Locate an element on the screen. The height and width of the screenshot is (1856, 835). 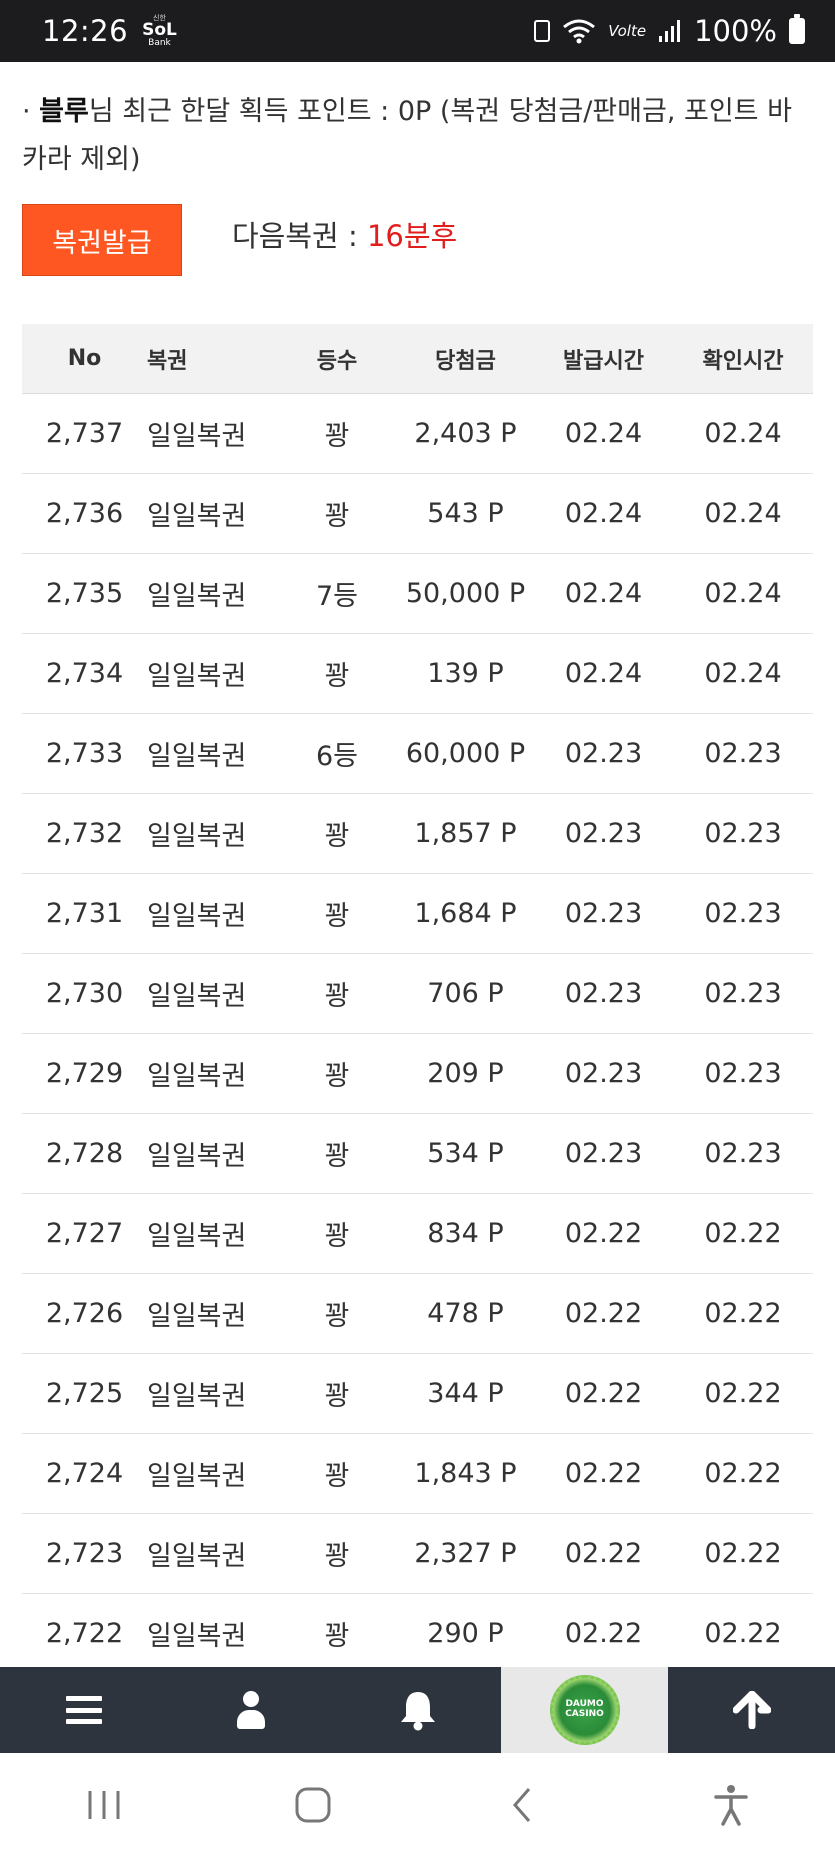
nav-menu is located at coordinates (83, 1710).